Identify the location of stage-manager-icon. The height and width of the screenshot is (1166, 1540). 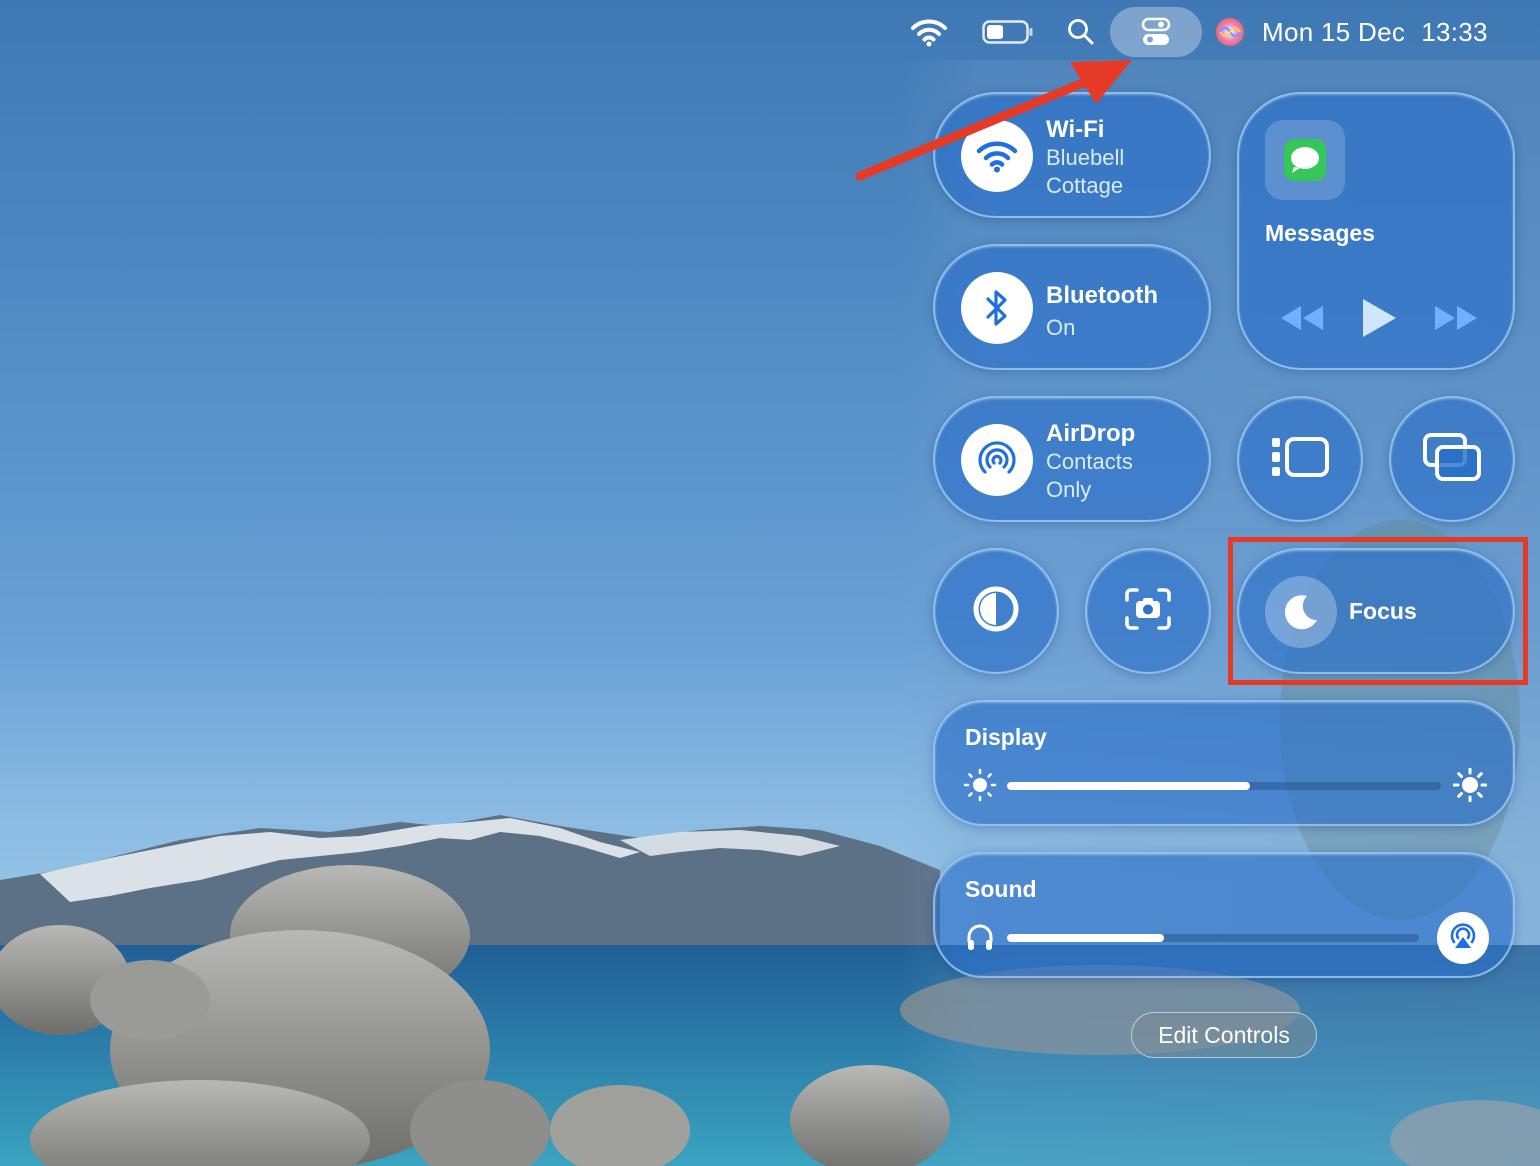
(1300, 459).